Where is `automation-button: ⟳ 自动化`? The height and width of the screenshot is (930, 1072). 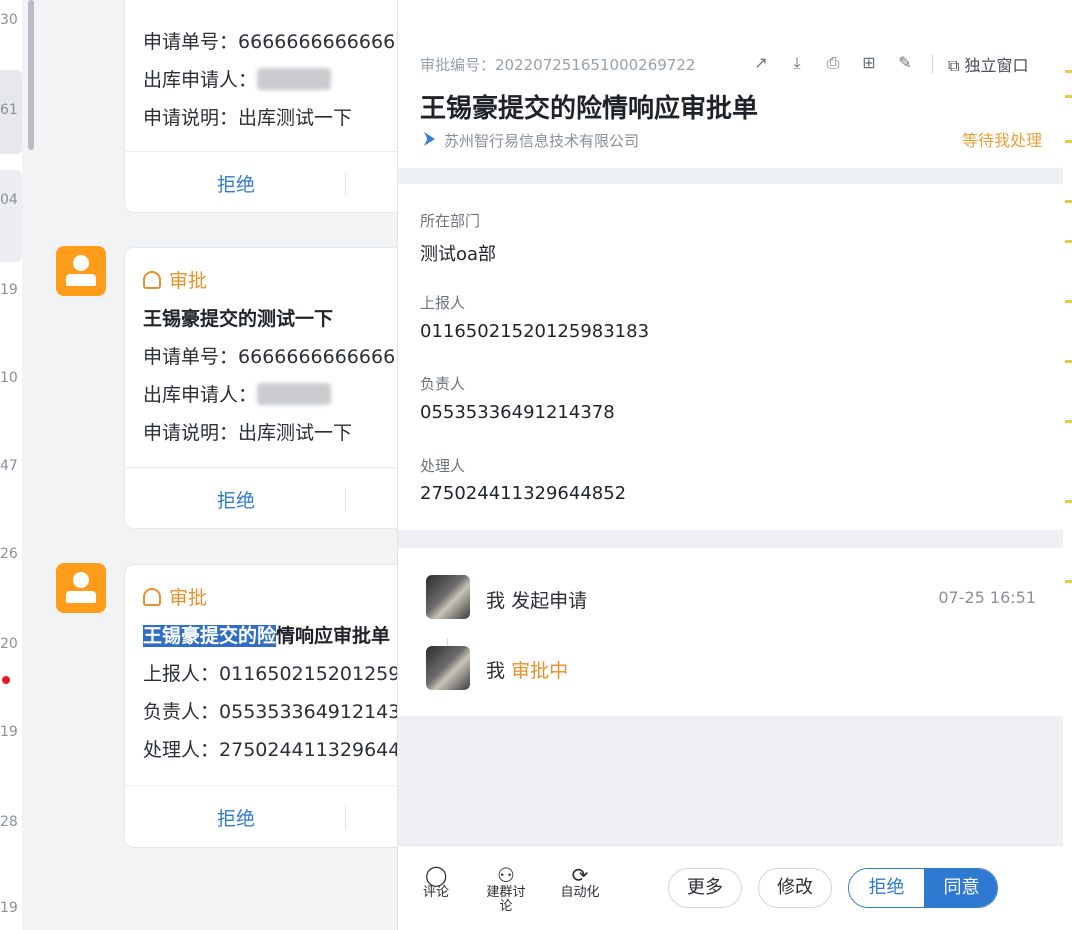 automation-button: ⟳ 自动化 is located at coordinates (580, 882).